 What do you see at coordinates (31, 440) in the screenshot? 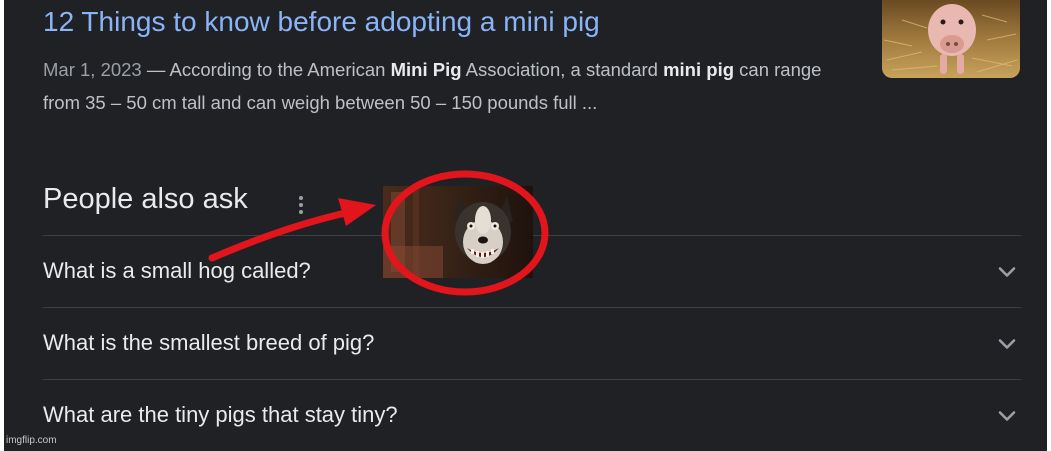
I see `imgflip-watermark: imgflip.com` at bounding box center [31, 440].